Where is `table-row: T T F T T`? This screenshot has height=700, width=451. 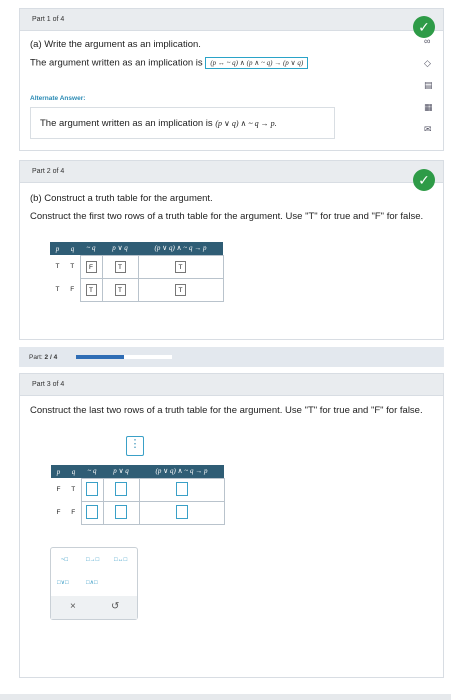
table-row: T T F T T is located at coordinates (137, 266).